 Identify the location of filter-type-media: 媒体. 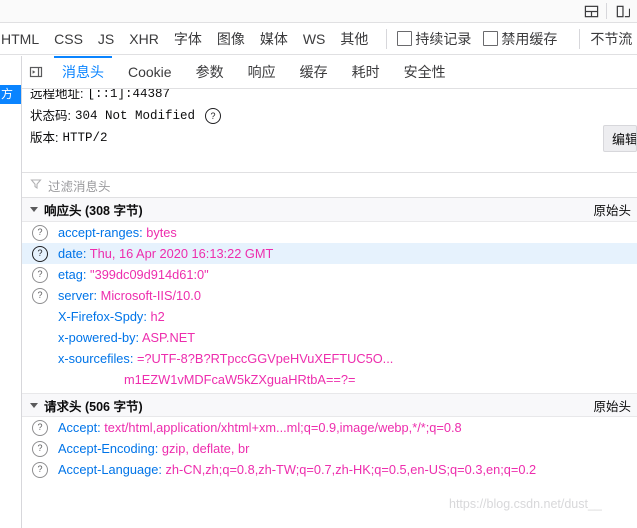
(274, 39).